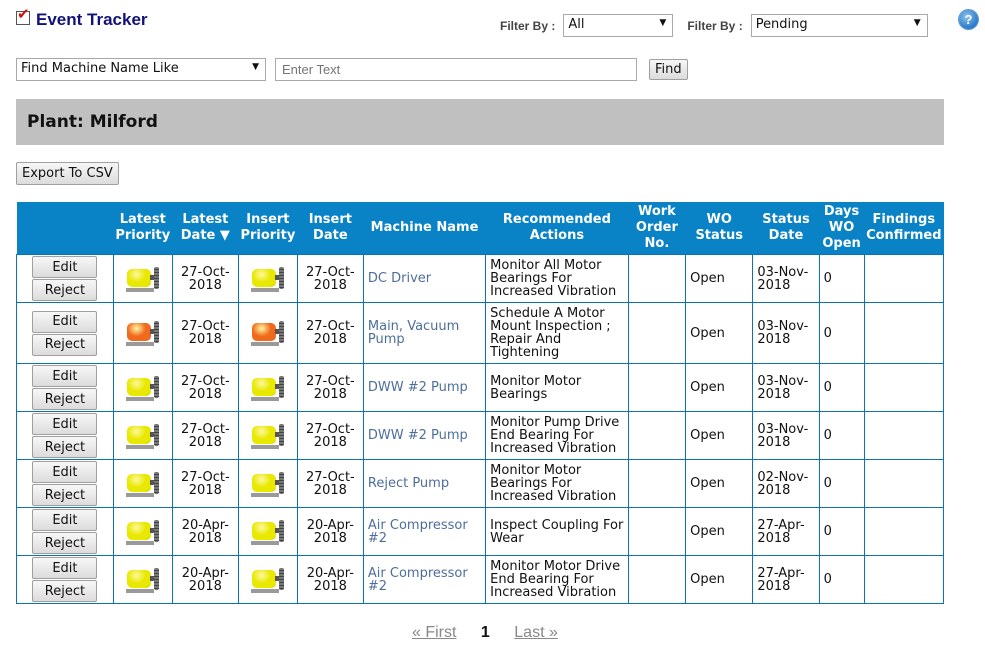 This screenshot has height=648, width=985. I want to click on col-findings-confirmed: Findings Confirmed, so click(904, 228).